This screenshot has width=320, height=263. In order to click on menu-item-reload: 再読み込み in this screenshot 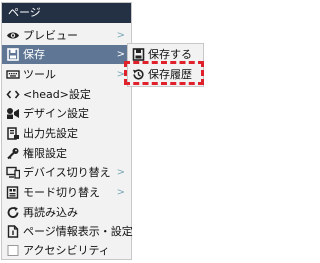, I will do `click(66, 212)`.